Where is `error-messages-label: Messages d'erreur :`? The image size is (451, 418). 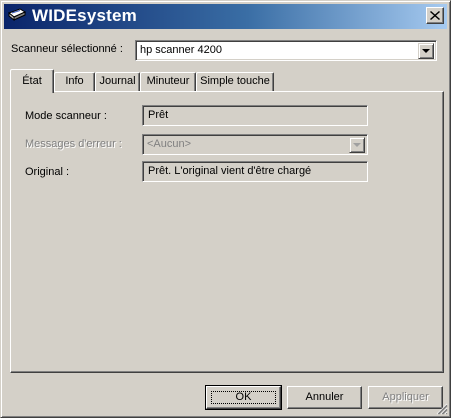 error-messages-label: Messages d'erreur : is located at coordinates (73, 144).